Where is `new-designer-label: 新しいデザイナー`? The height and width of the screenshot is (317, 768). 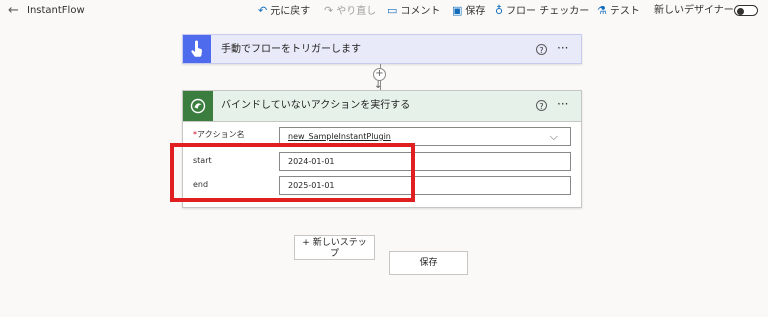
new-designer-label: 新しいデザイナー is located at coordinates (694, 10).